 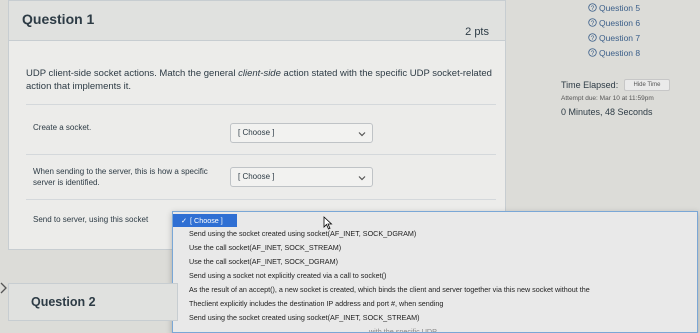 I want to click on checkmark-icon: ✓, so click(x=184, y=220).